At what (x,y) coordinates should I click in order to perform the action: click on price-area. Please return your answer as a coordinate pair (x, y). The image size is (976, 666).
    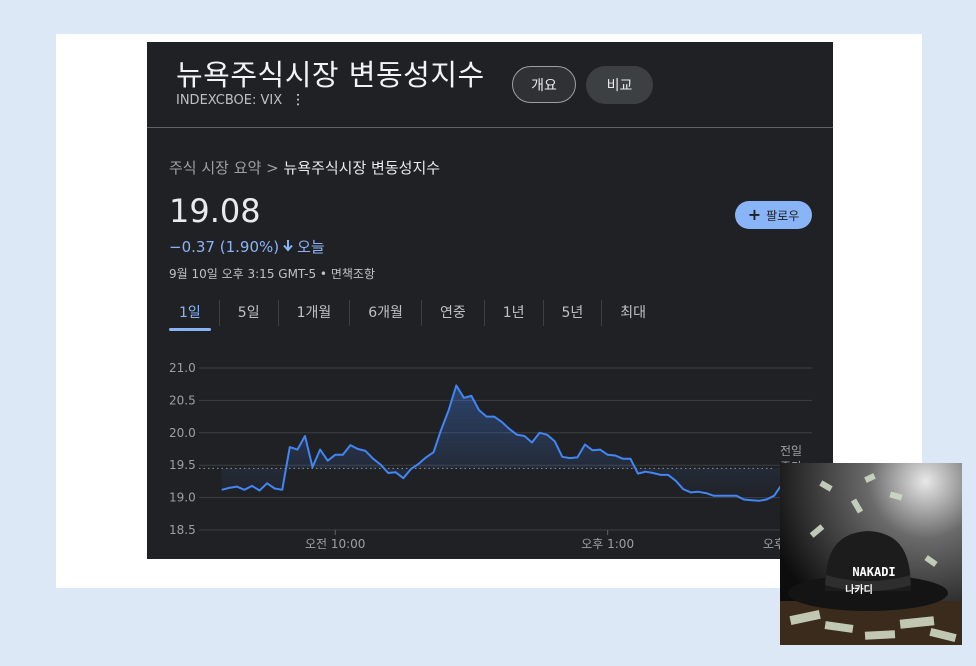
    Looking at the image, I should click on (513, 443).